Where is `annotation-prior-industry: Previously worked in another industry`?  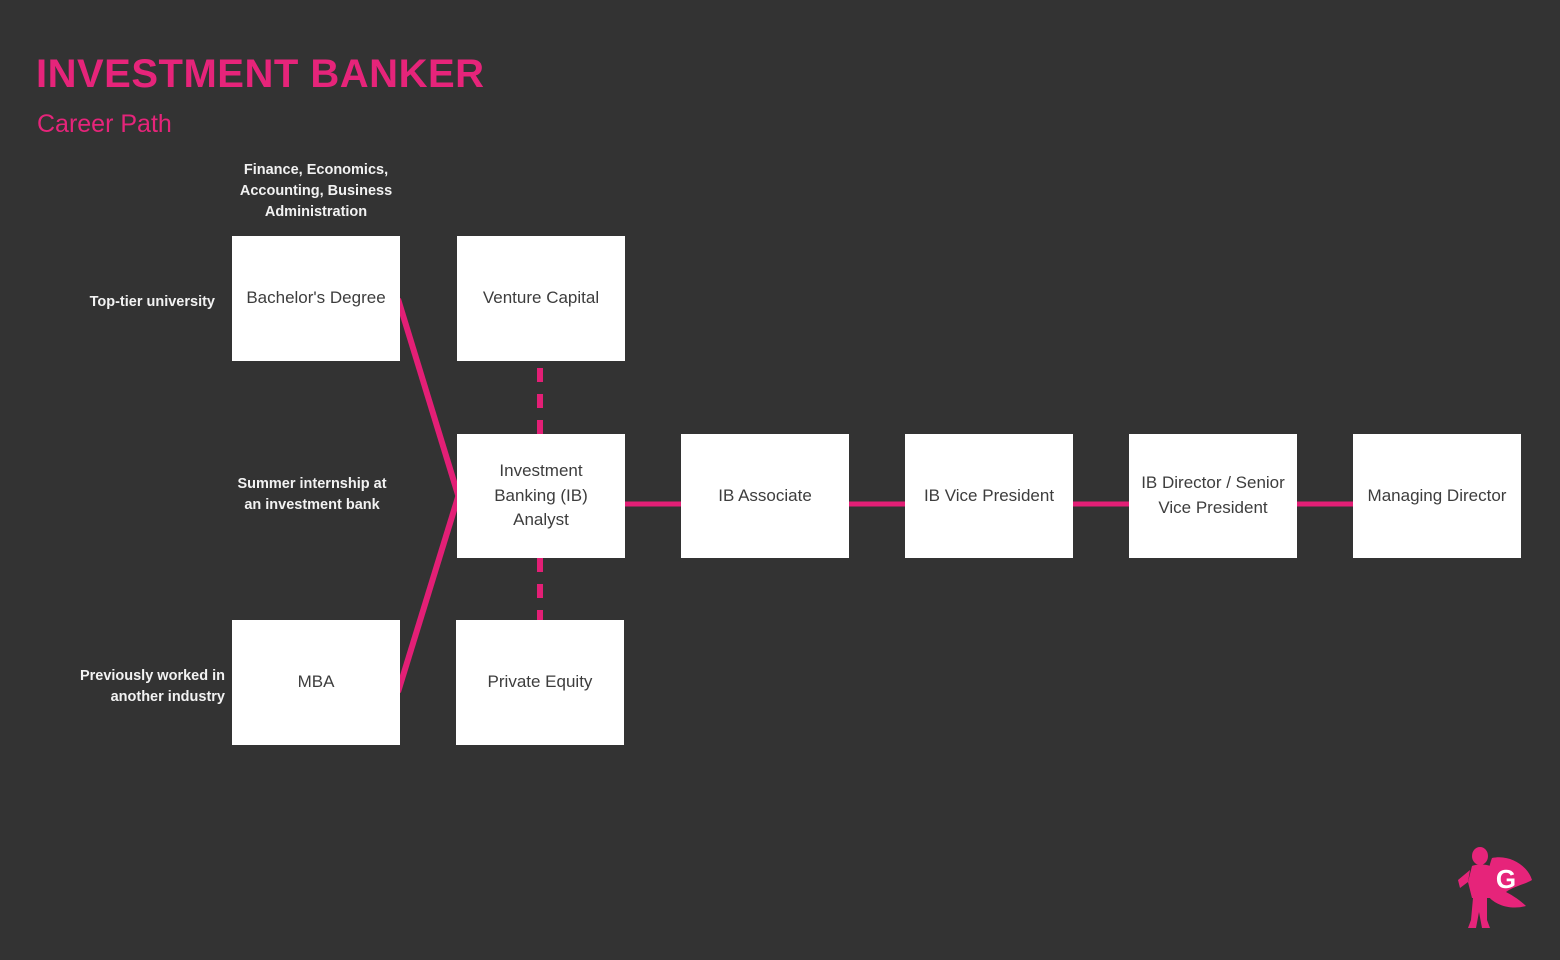
annotation-prior-industry: Previously worked in another industry is located at coordinates (152, 687).